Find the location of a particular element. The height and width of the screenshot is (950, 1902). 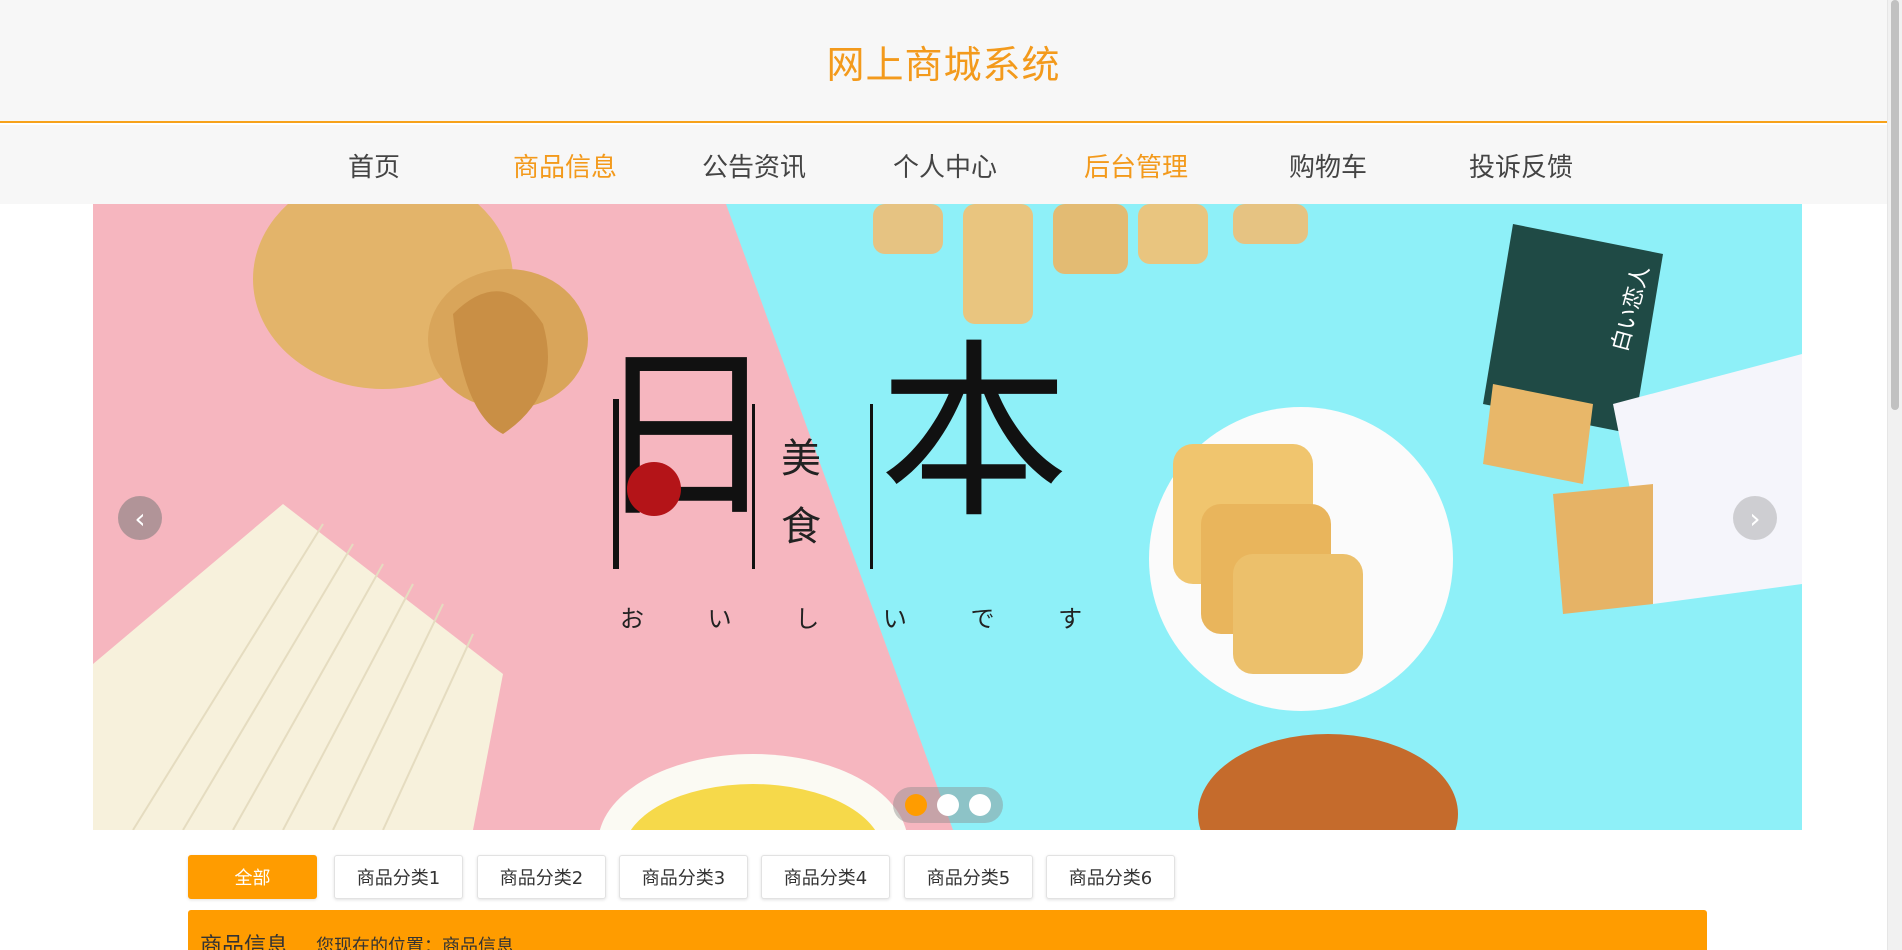

nav-item-profile: 个人中心 is located at coordinates (945, 165).